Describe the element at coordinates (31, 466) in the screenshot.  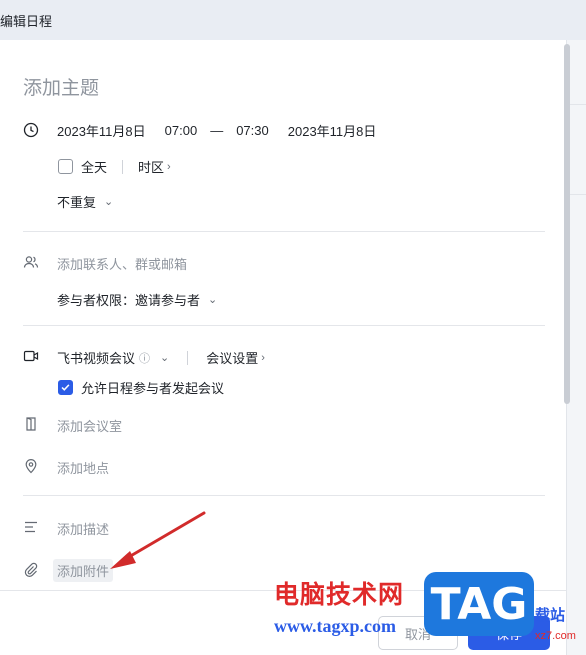
I see `location-pin-icon` at that location.